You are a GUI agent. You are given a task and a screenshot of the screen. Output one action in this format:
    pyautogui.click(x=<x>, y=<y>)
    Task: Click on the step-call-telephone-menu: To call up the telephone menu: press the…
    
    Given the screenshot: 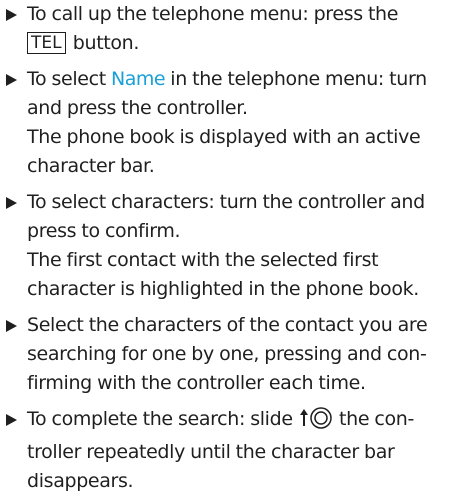 What is the action you would take?
    pyautogui.click(x=229, y=29)
    